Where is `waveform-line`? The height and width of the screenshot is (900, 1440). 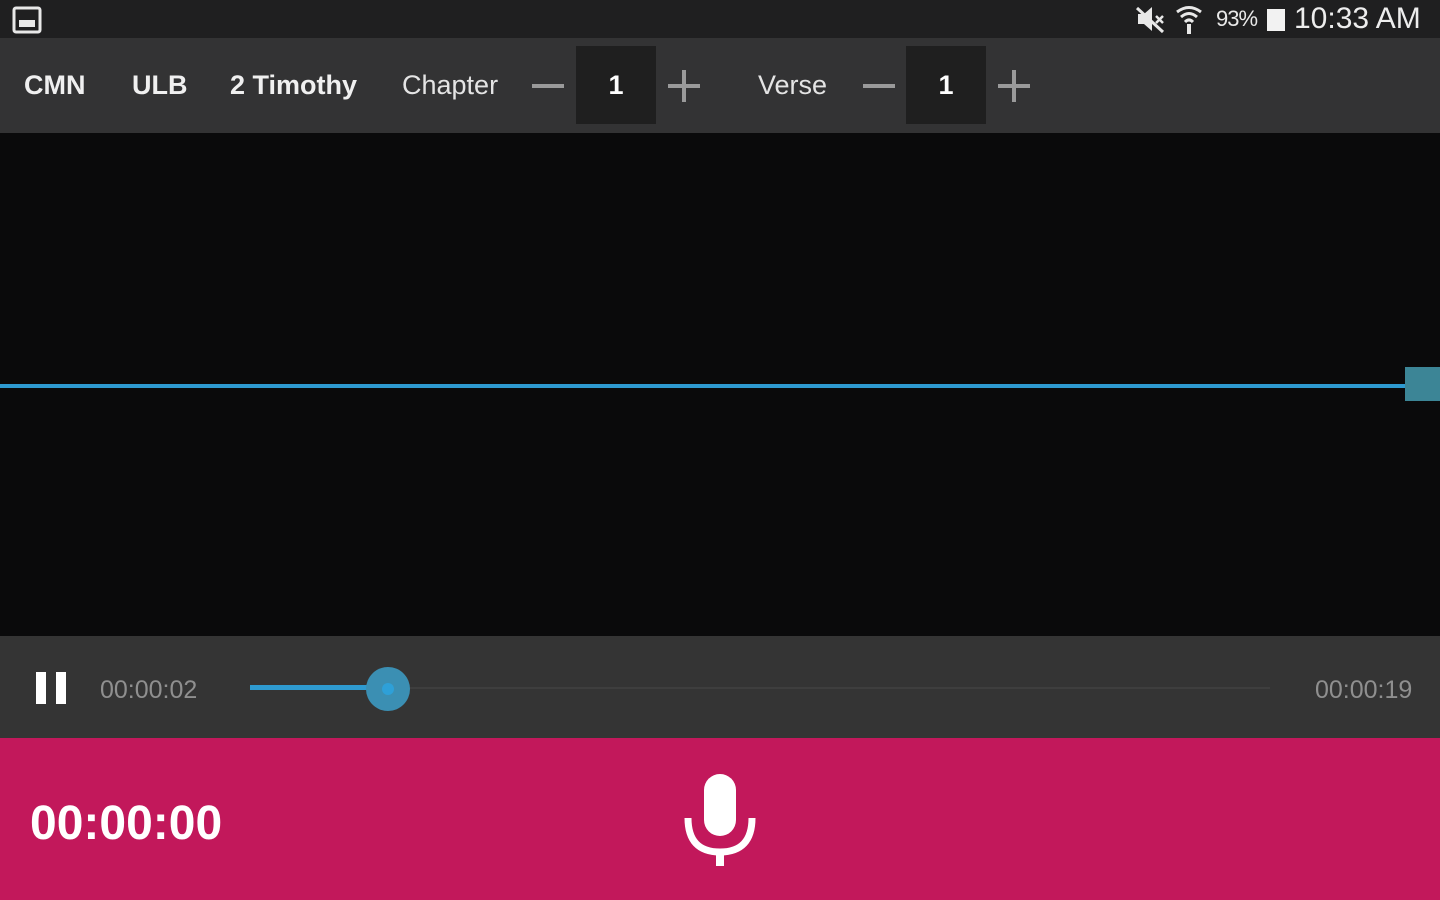
waveform-line is located at coordinates (705, 386).